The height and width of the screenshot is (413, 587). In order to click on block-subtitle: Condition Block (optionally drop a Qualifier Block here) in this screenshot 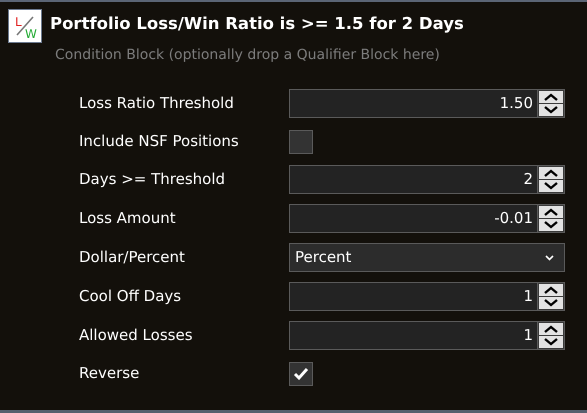, I will do `click(247, 55)`.